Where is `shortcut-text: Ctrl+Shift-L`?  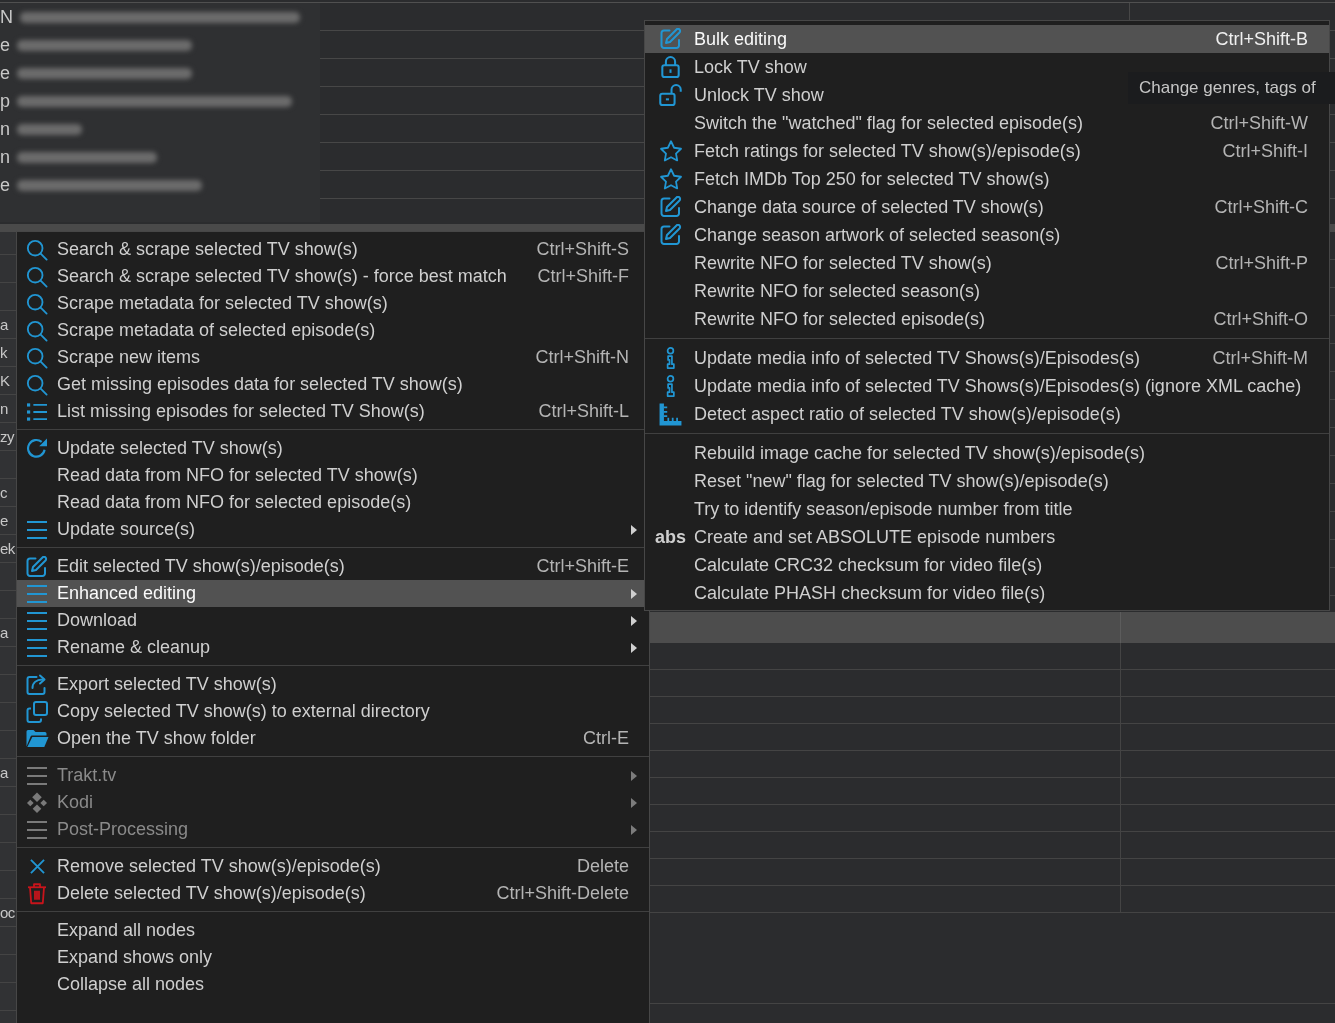
shortcut-text: Ctrl+Shift-L is located at coordinates (583, 411).